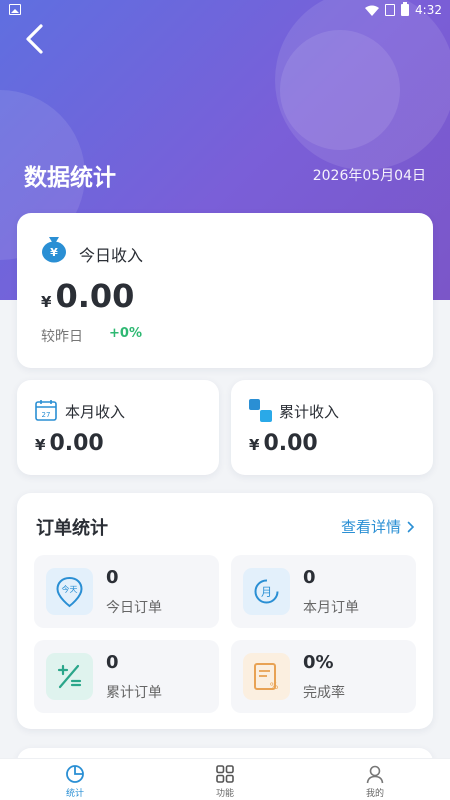  I want to click on wifi-icon, so click(372, 10).